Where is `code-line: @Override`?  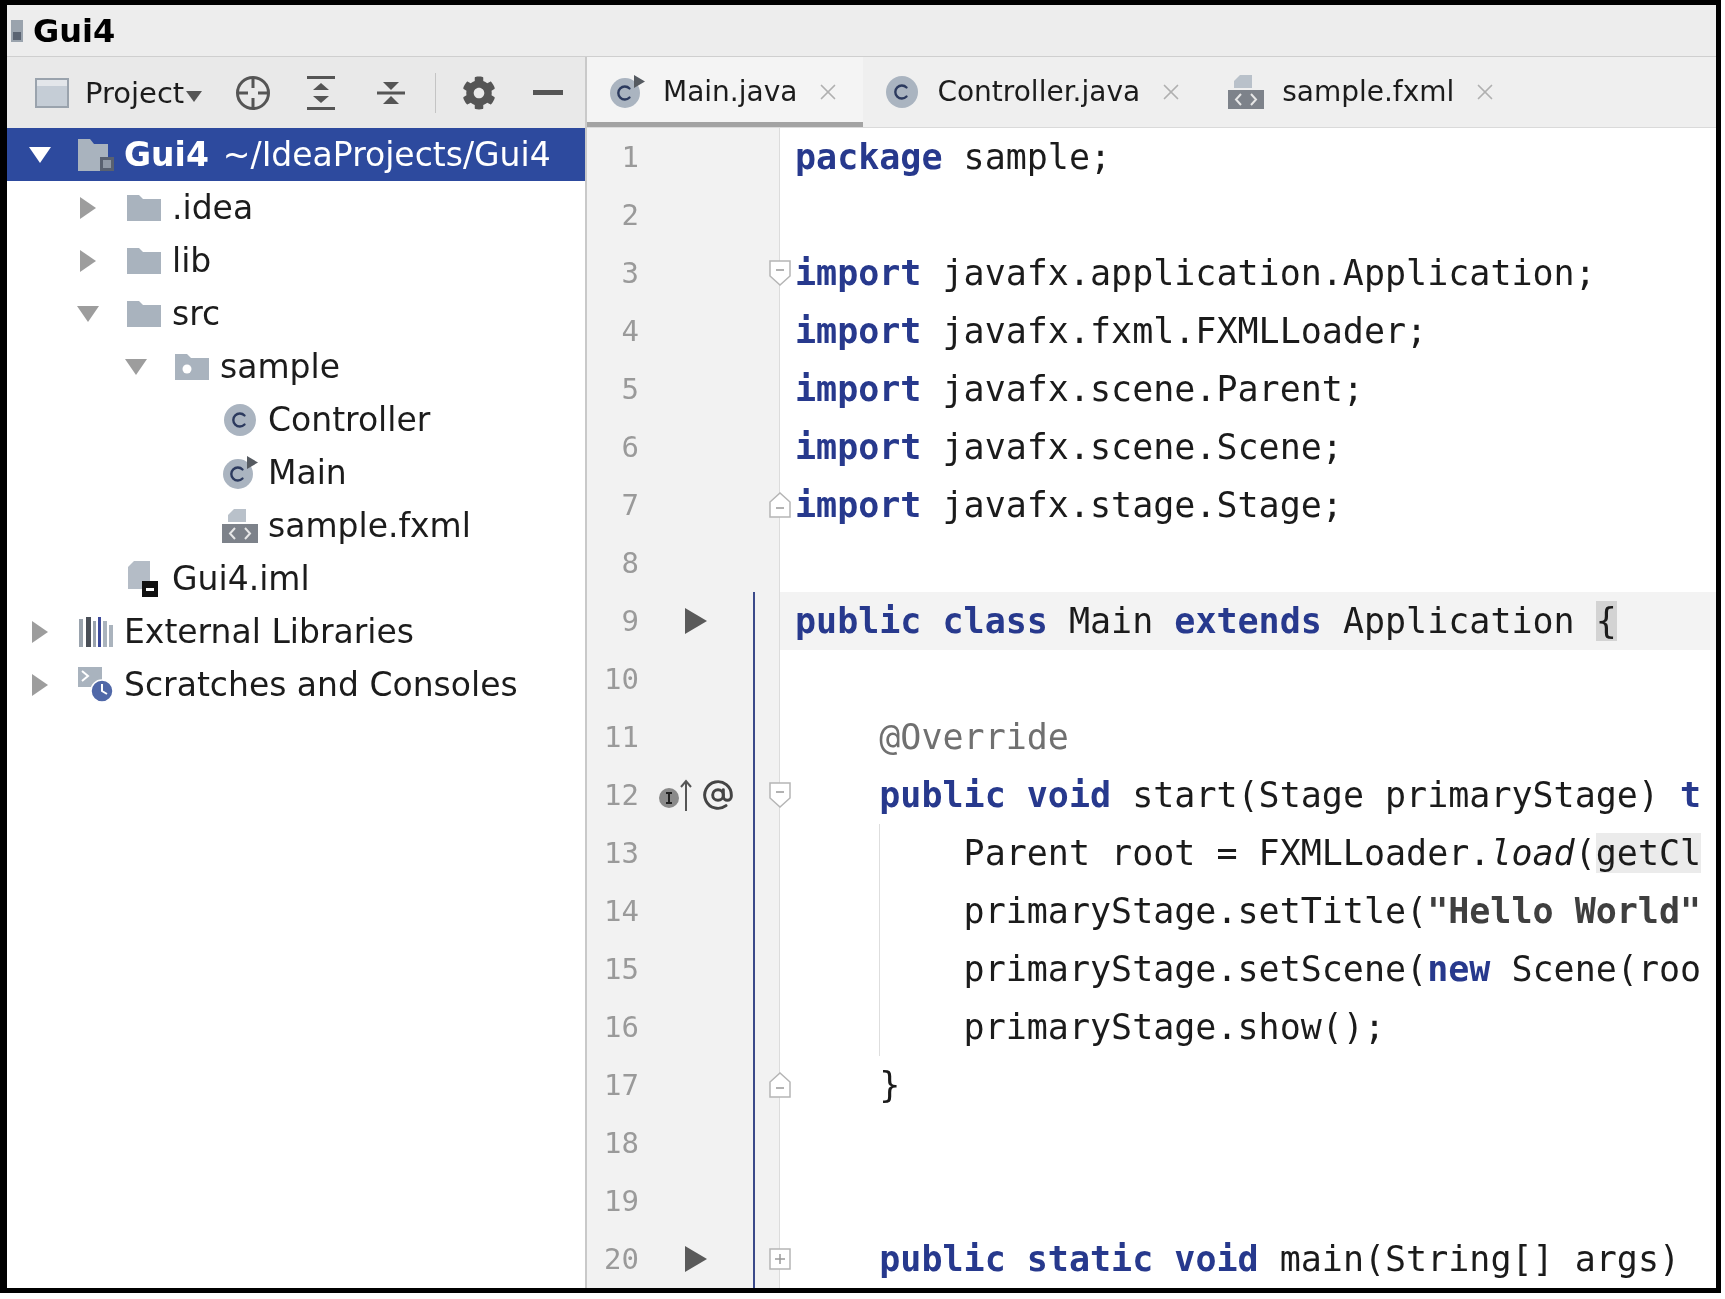
code-line: @Override is located at coordinates (973, 737).